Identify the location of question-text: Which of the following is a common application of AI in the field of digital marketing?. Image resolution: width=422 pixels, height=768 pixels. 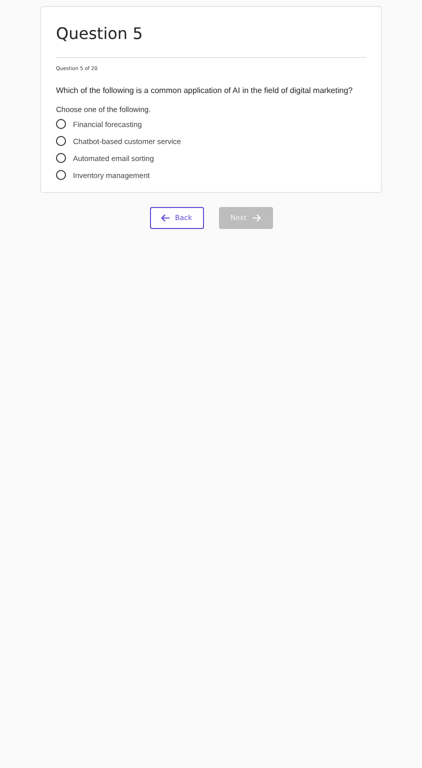
(205, 90).